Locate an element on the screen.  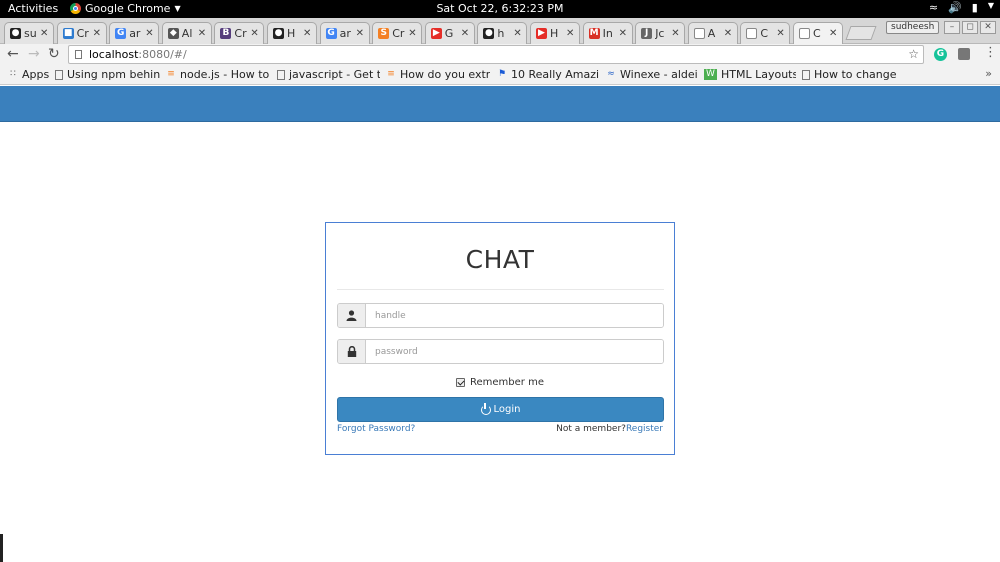
tab-title: su is located at coordinates (30, 33).